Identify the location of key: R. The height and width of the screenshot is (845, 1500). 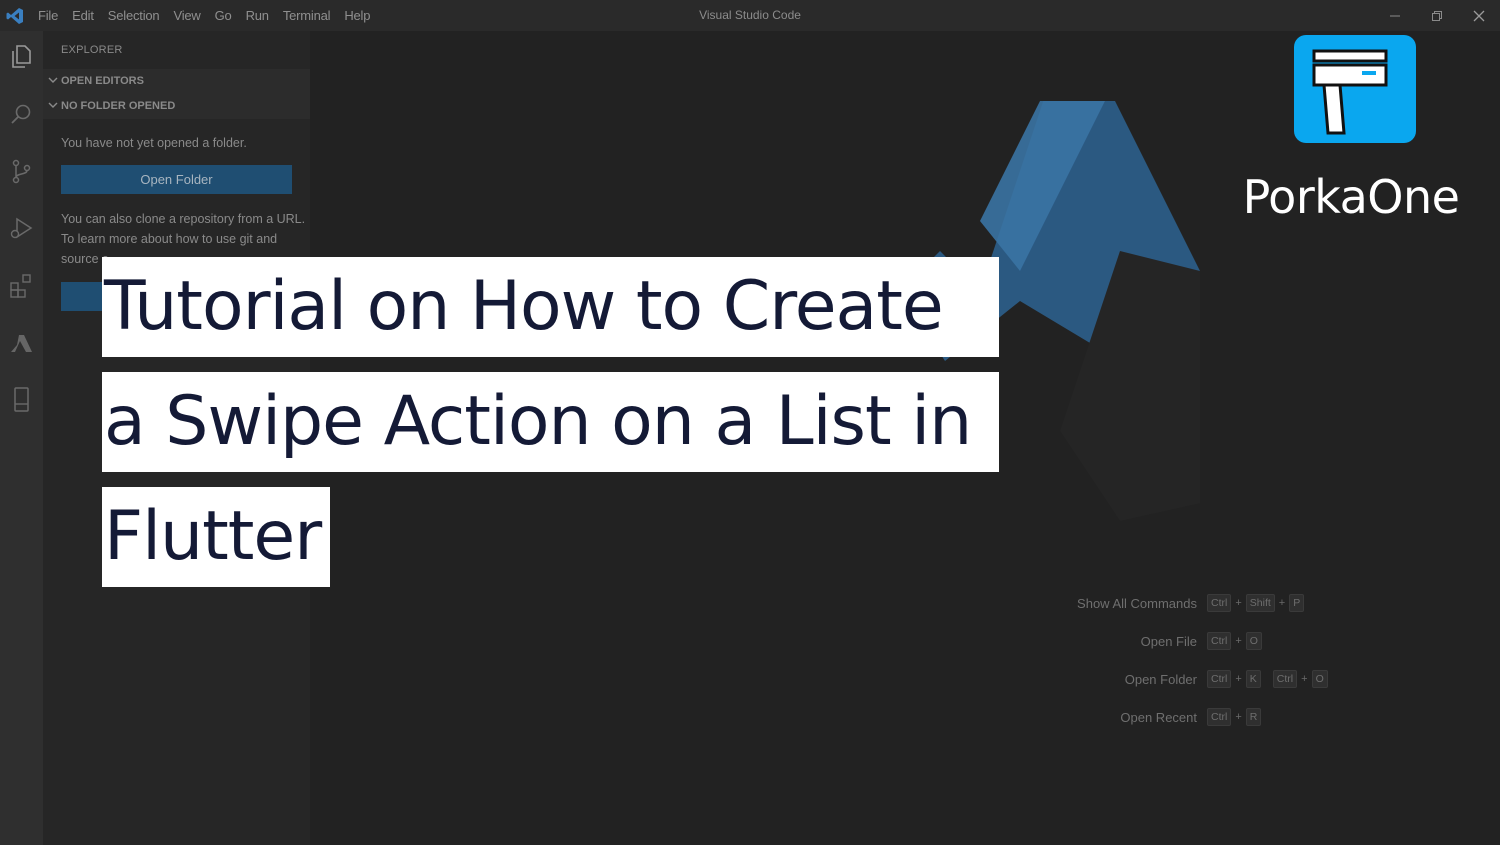
(1253, 717).